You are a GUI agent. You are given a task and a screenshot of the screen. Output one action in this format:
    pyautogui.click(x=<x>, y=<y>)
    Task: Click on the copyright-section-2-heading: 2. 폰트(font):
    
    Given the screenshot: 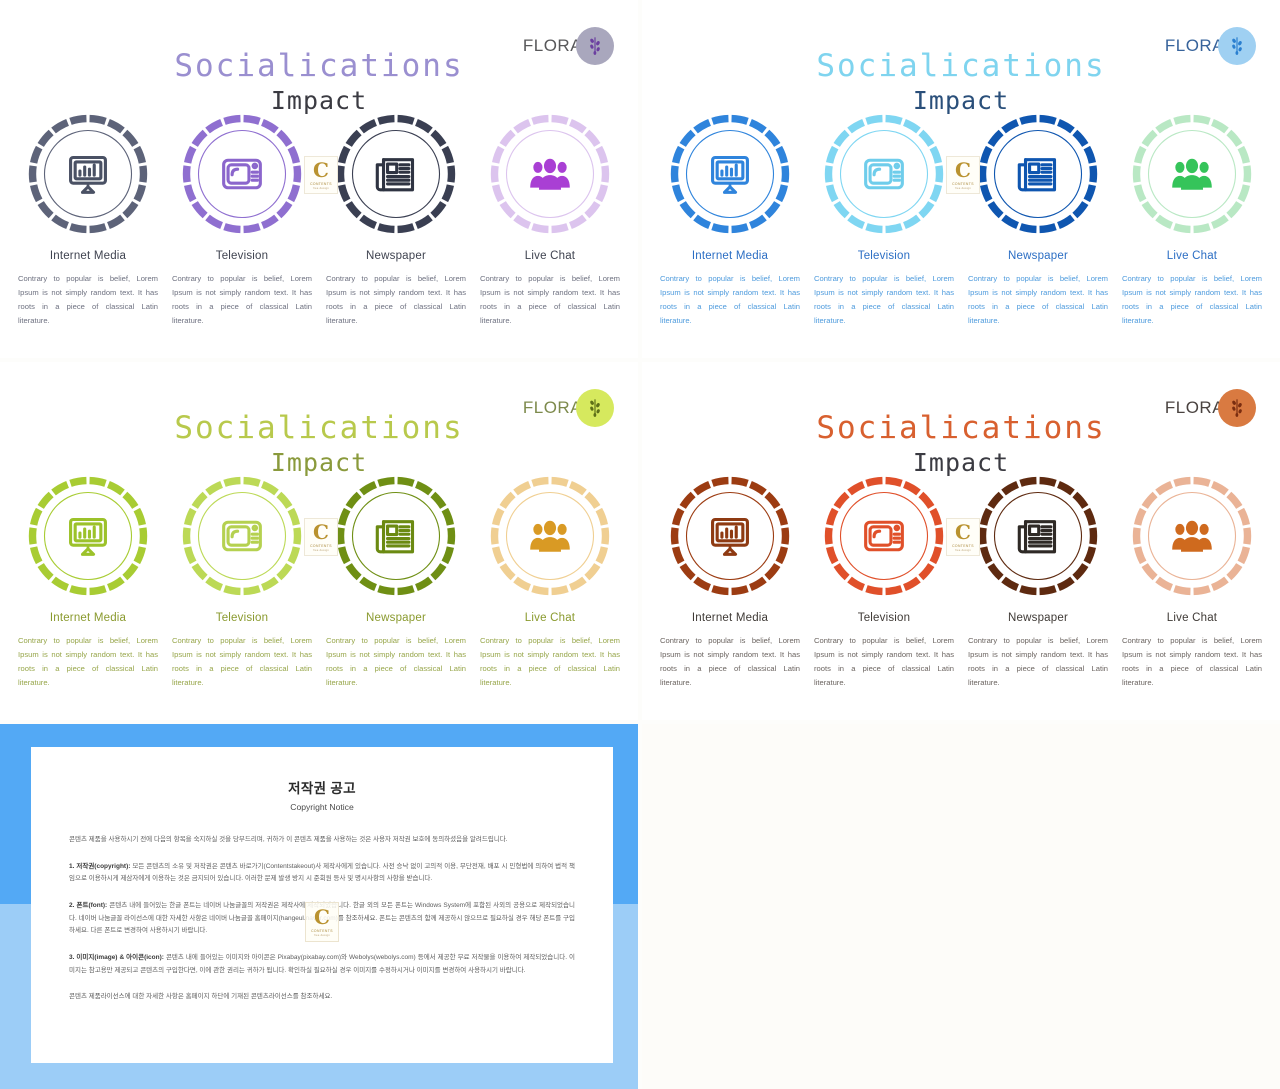 What is the action you would take?
    pyautogui.click(x=88, y=906)
    